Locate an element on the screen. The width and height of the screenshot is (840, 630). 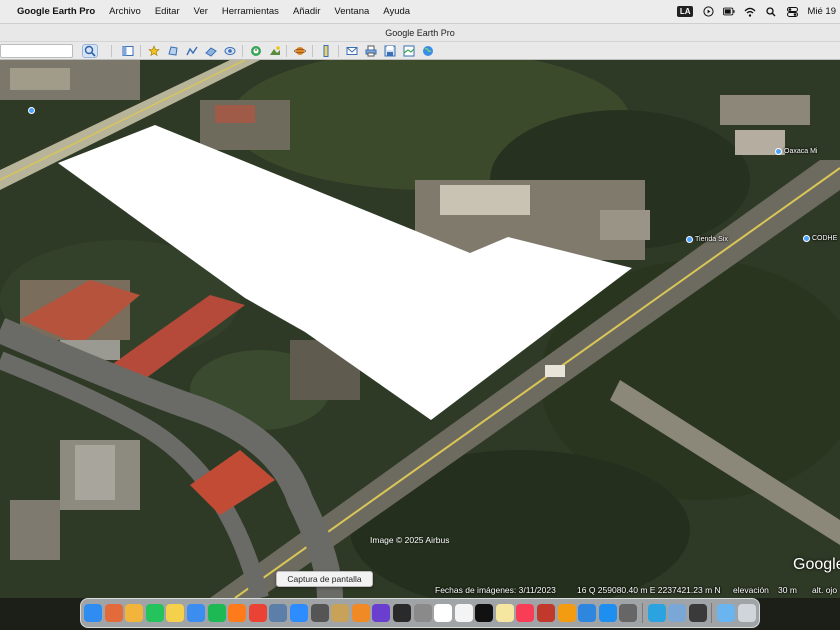
spotify-icon is located at coordinates (216, 613).